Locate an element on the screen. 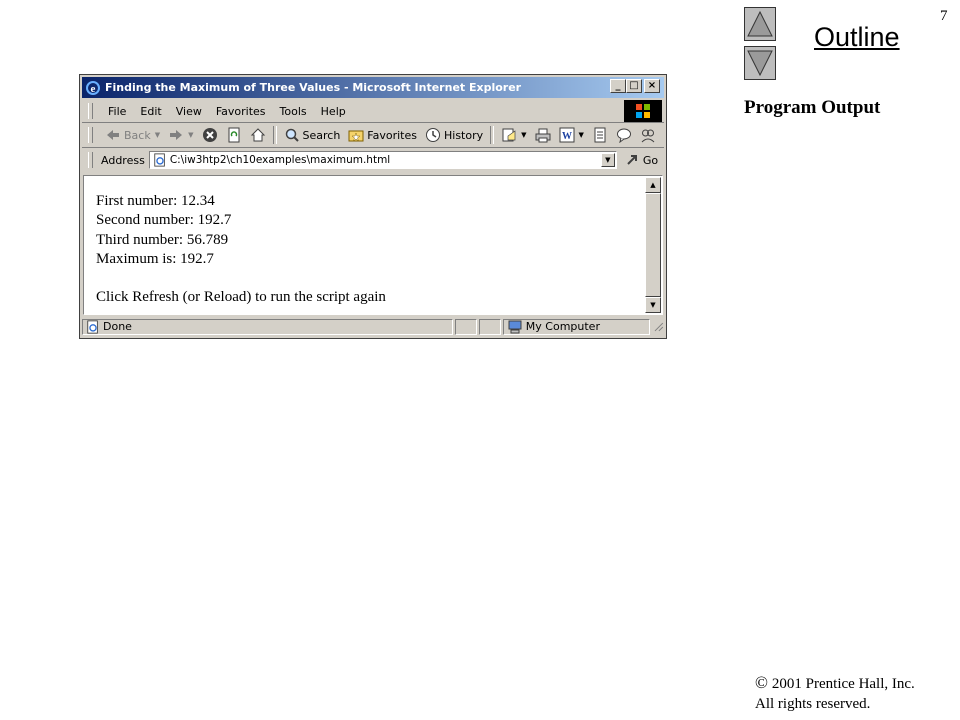 The height and width of the screenshot is (720, 960). maximize-button: □ is located at coordinates (634, 86).